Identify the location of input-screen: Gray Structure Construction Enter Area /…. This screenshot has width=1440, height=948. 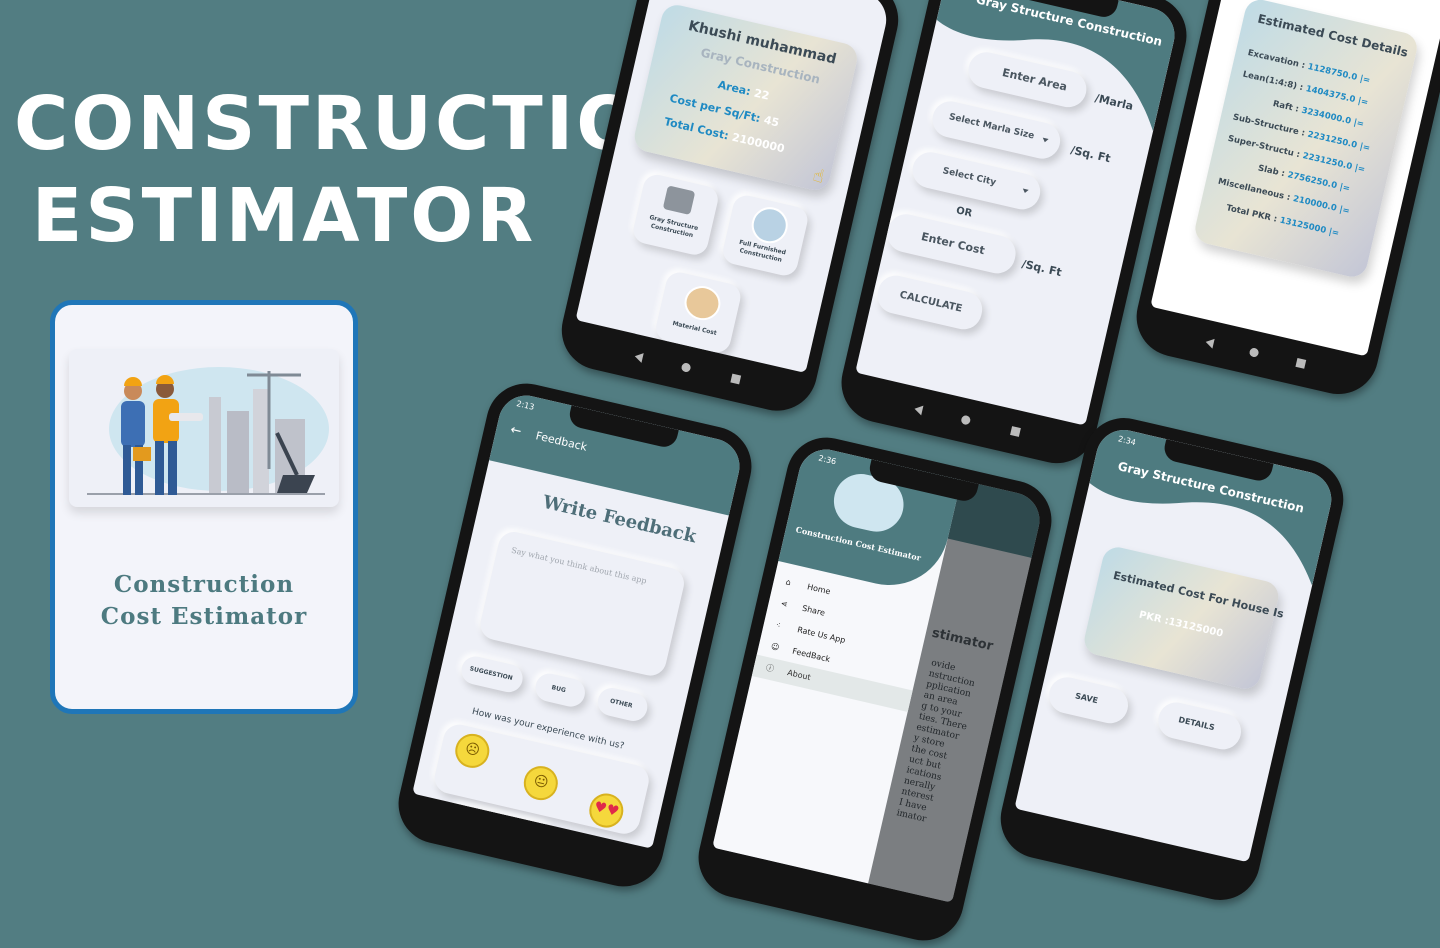
(1018, 213).